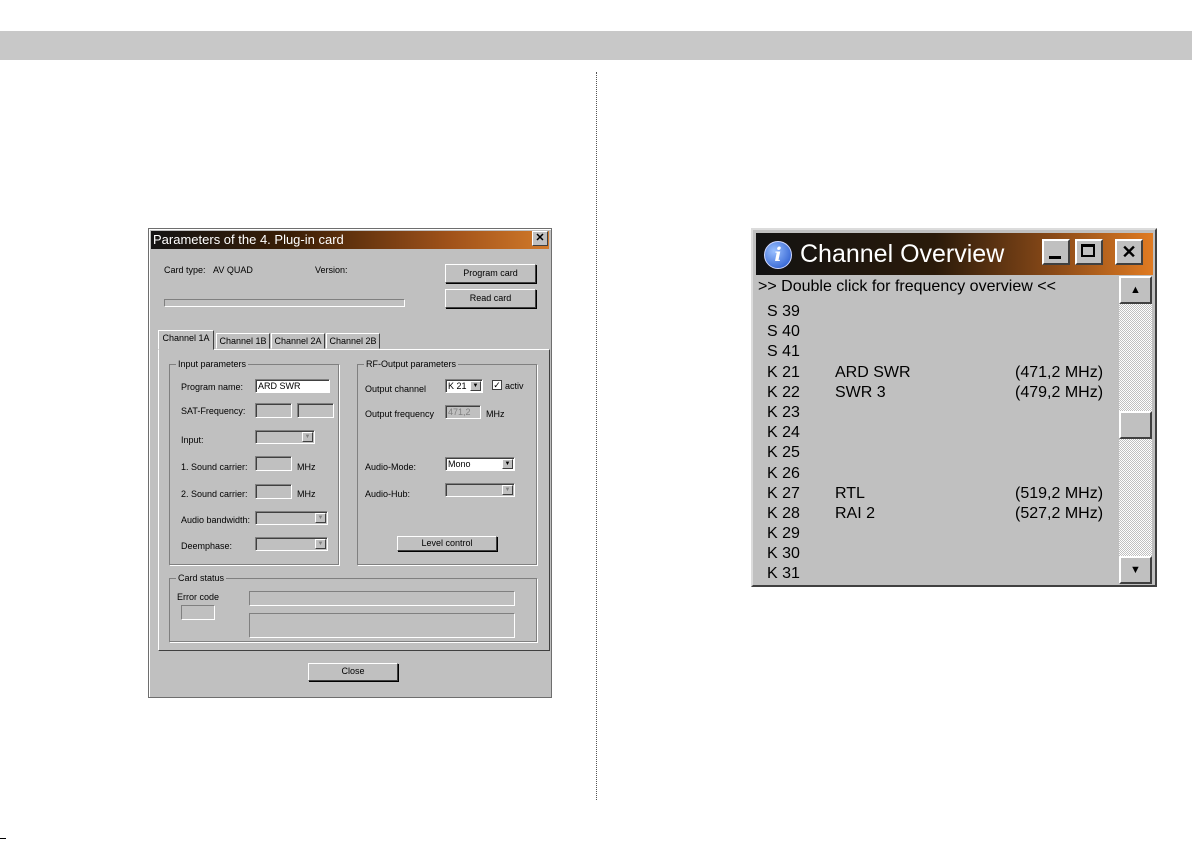 This screenshot has height=843, width=1192. Describe the element at coordinates (783, 311) in the screenshot. I see `channel-number: S 39` at that location.